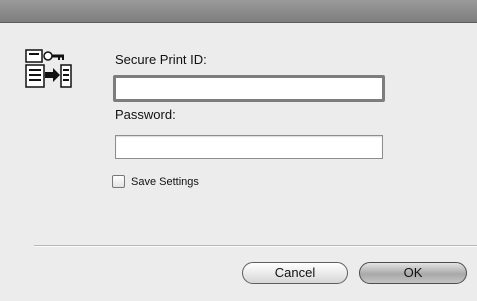  What do you see at coordinates (255, 246) in the screenshot?
I see `divider` at bounding box center [255, 246].